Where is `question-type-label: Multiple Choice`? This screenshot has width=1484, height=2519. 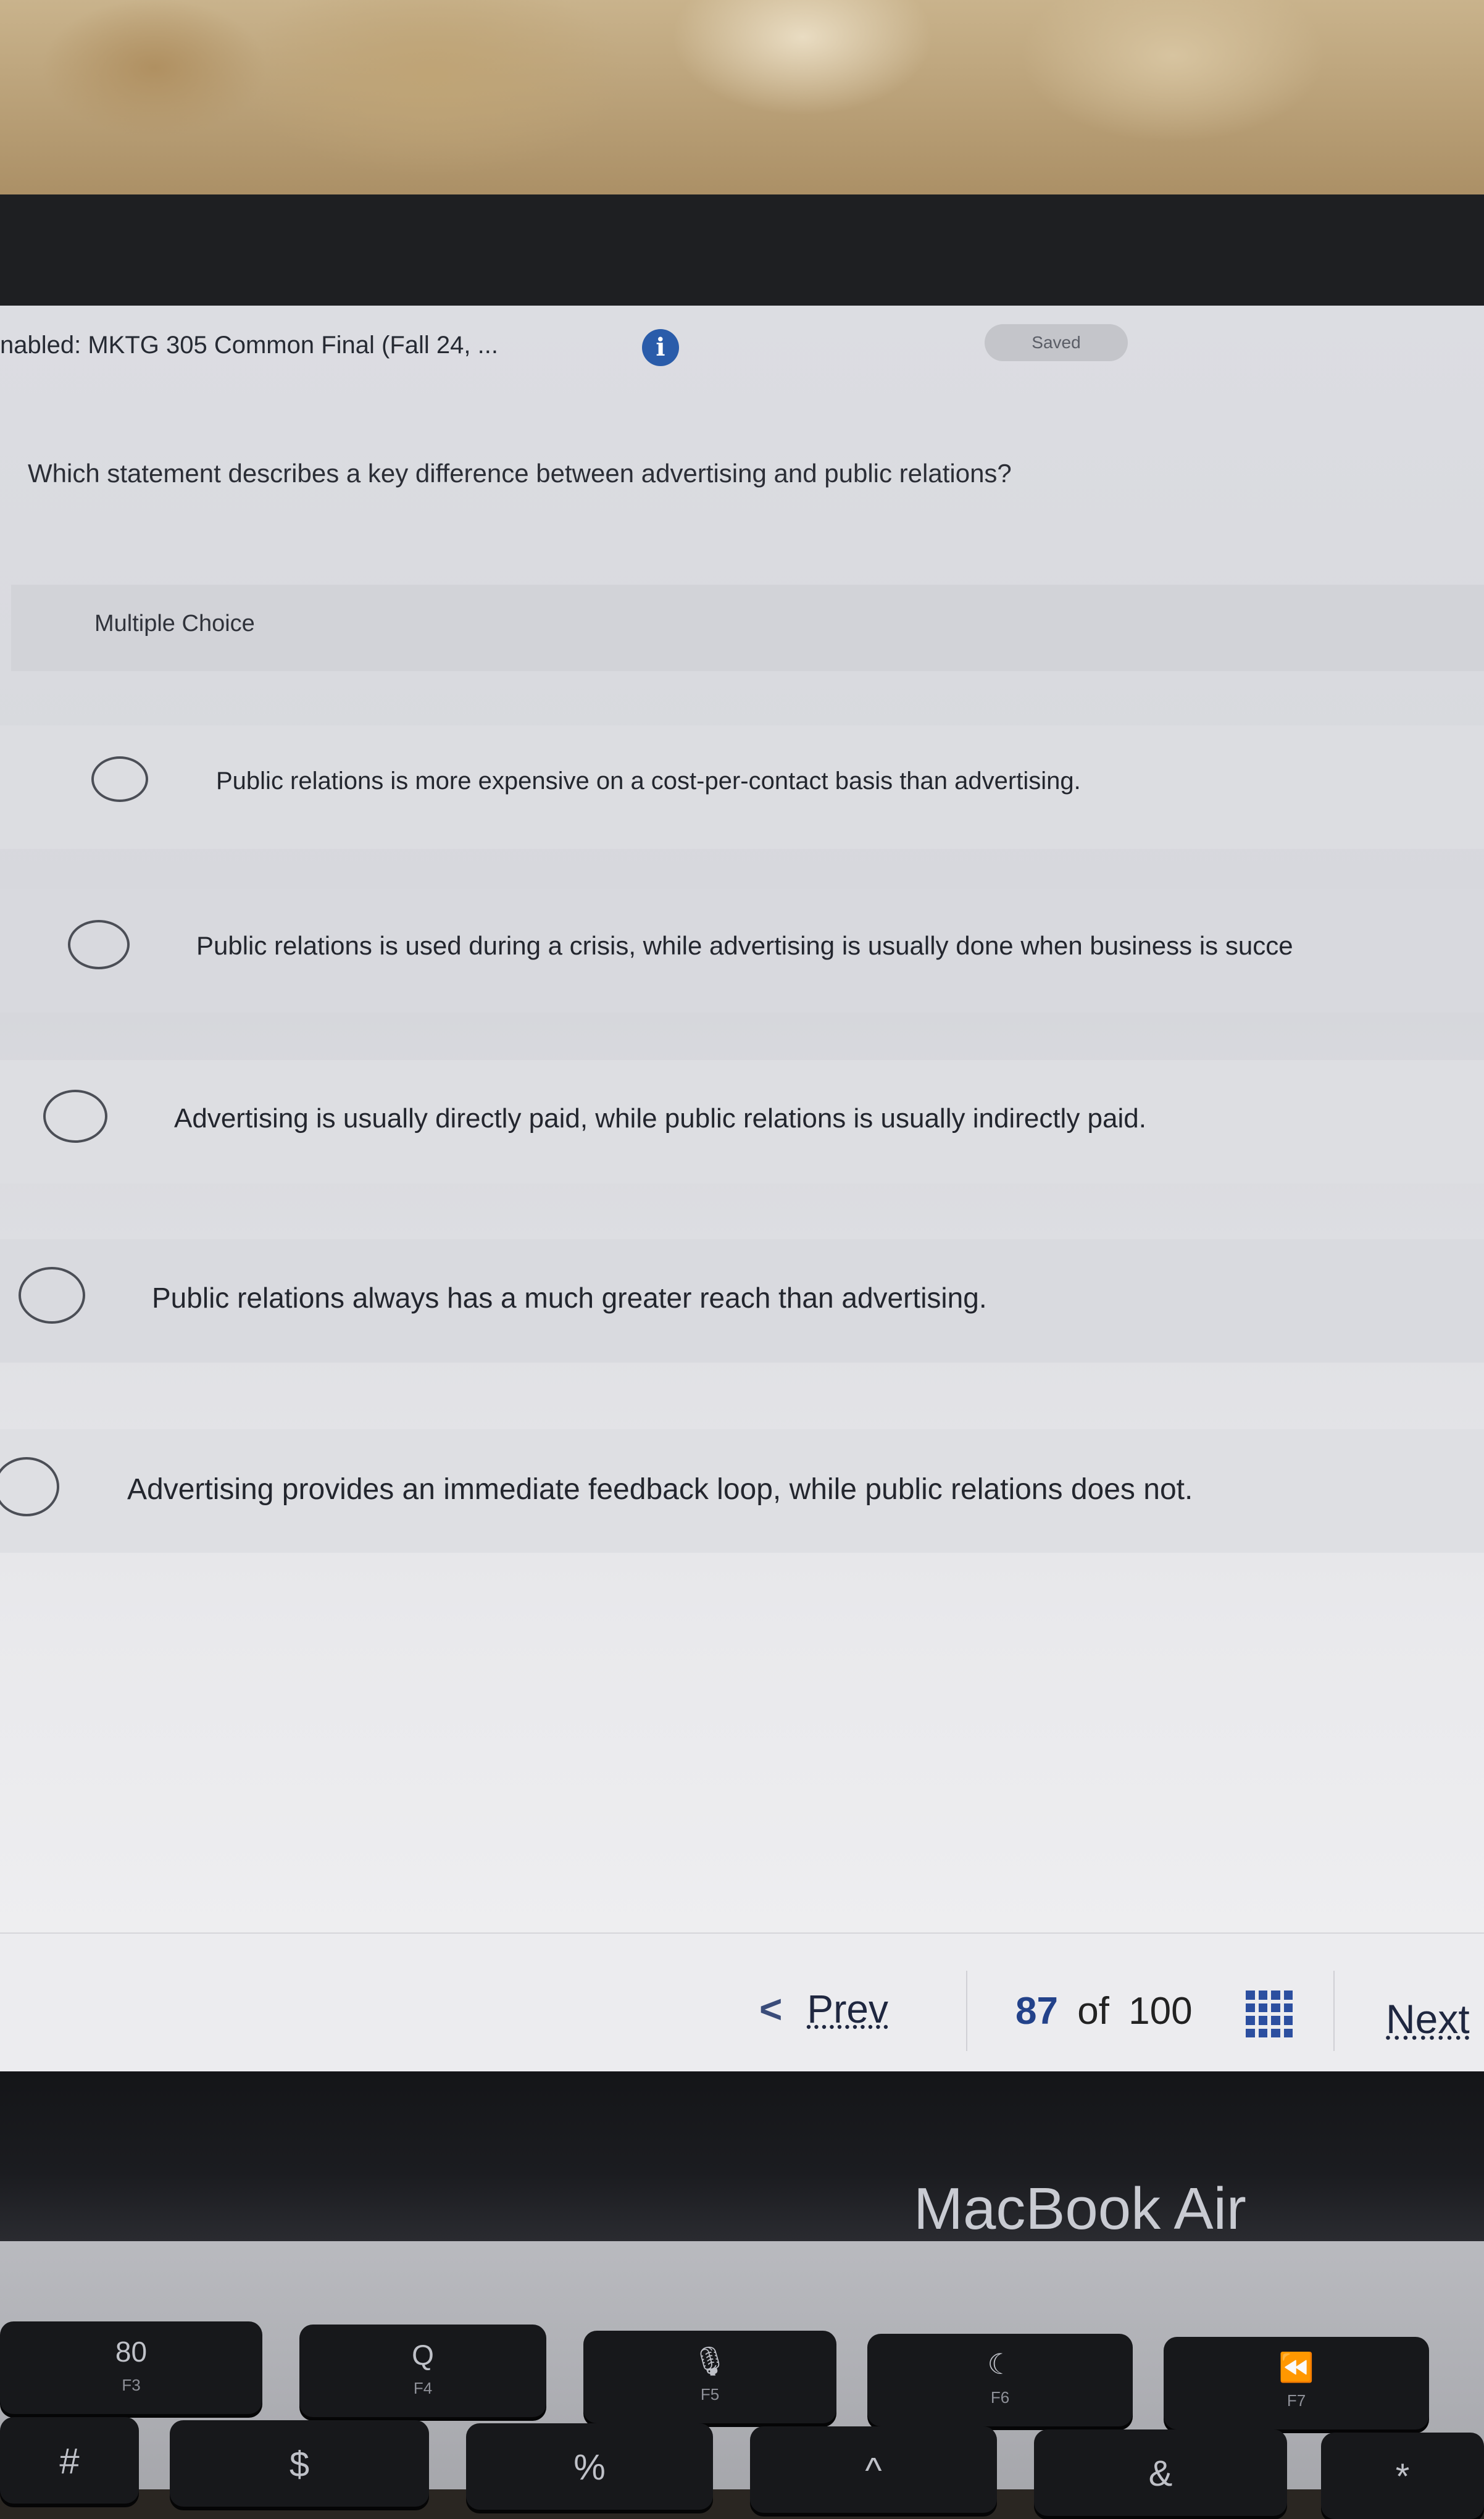
question-type-label: Multiple Choice is located at coordinates (174, 624).